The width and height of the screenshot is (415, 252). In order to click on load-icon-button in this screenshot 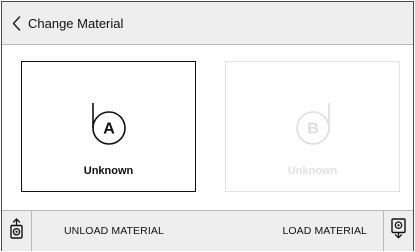, I will do `click(398, 231)`.